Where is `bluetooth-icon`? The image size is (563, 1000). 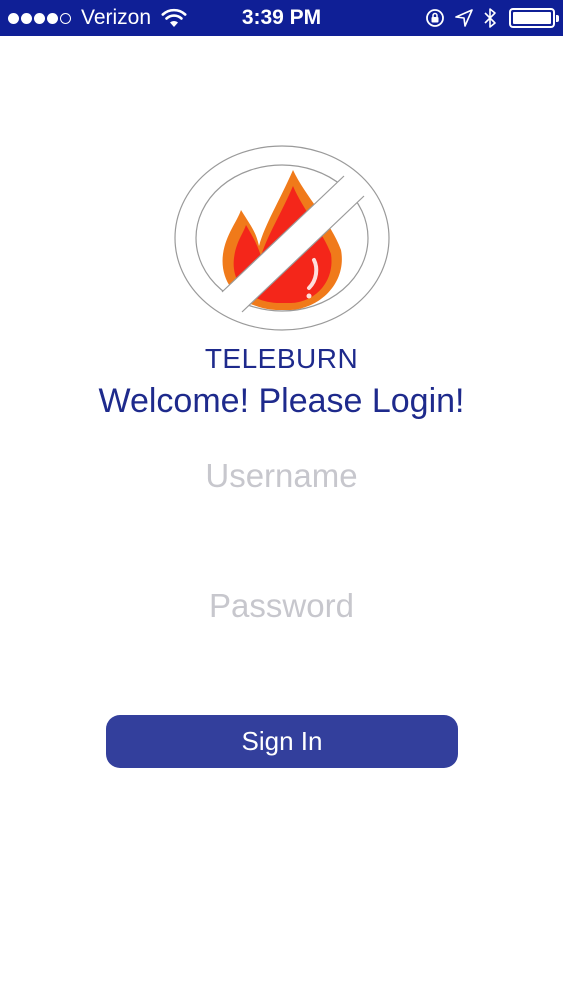
bluetooth-icon is located at coordinates (490, 18).